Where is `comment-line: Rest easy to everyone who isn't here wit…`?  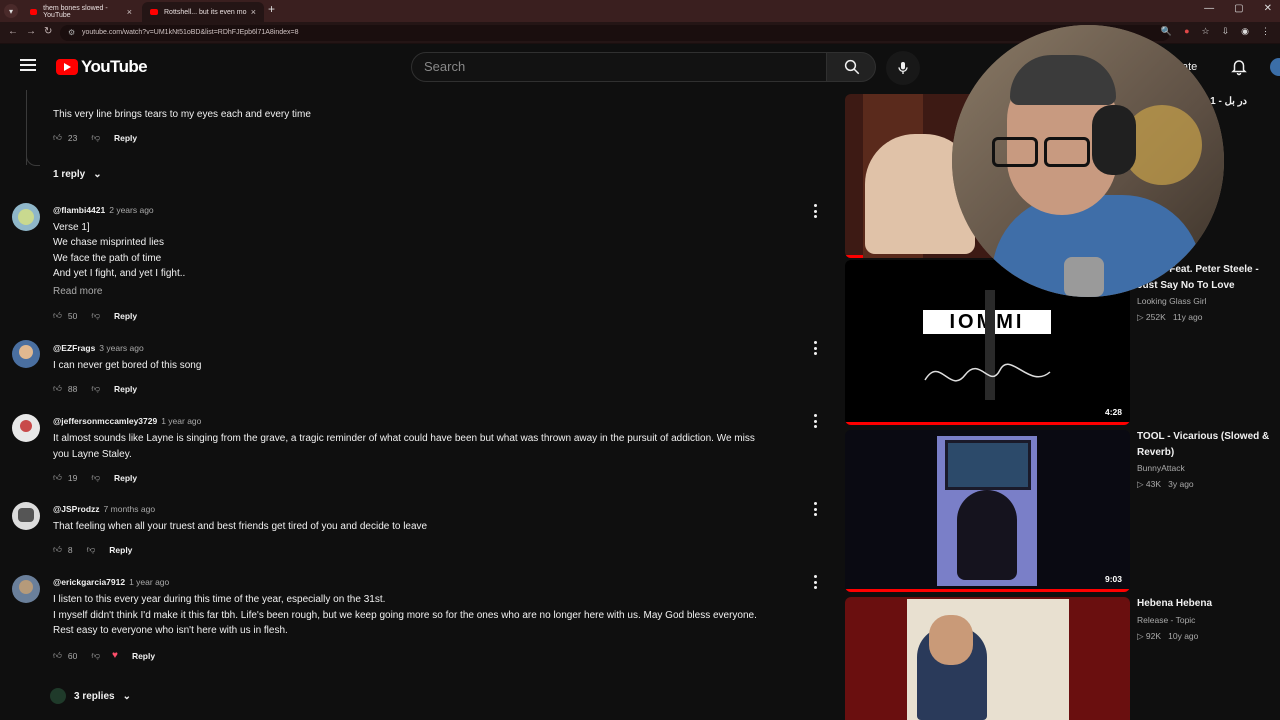
comment-line: Rest easy to everyone who isn't here wit… is located at coordinates (170, 630).